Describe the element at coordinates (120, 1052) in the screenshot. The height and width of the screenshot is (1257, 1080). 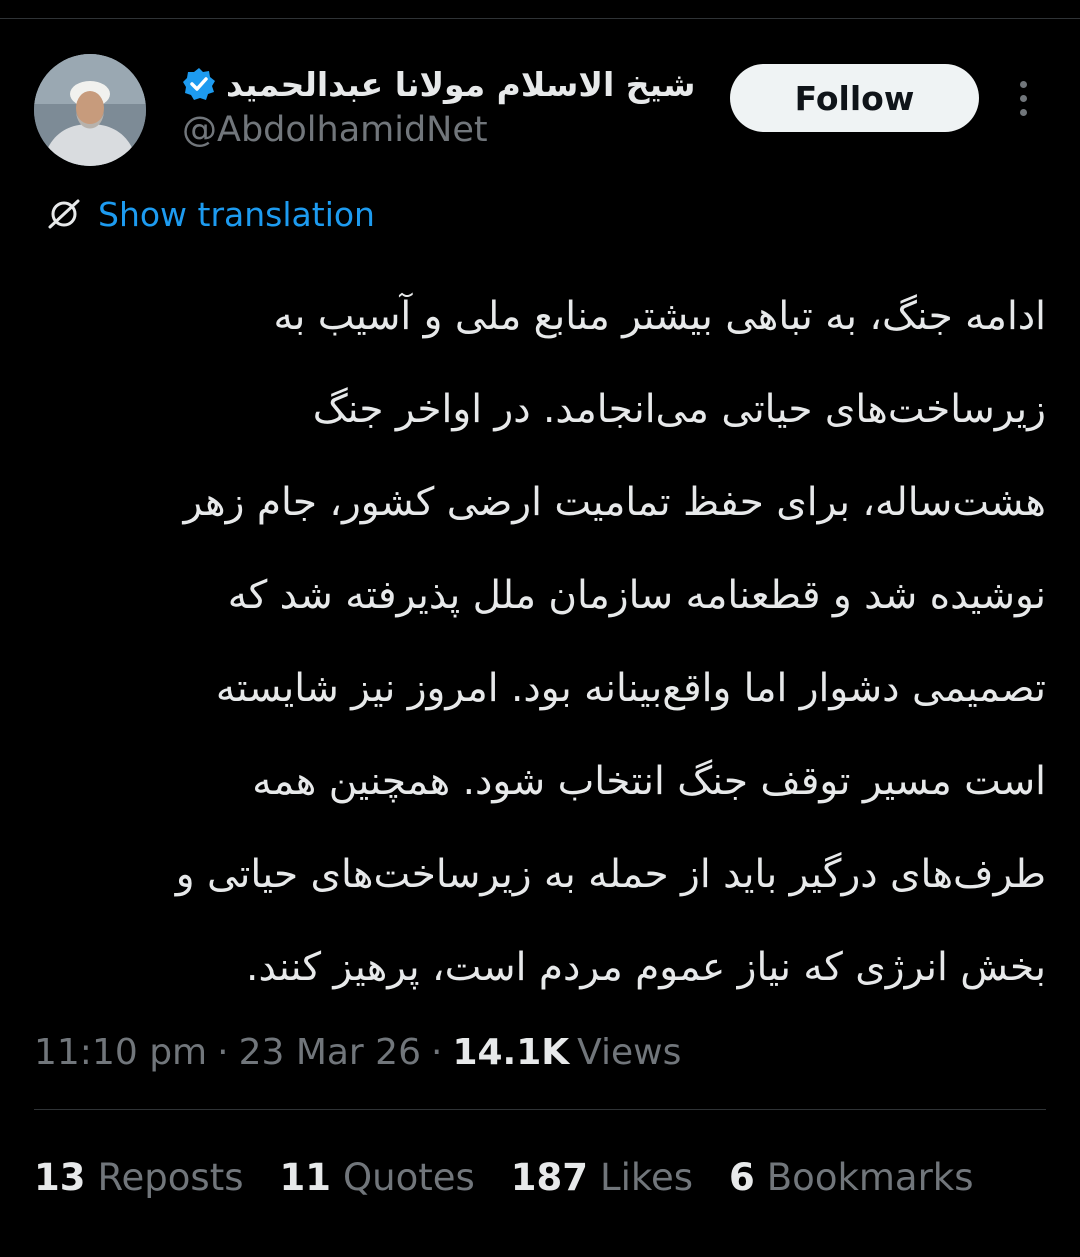
I see `tweet-time: 11:10 pm` at that location.